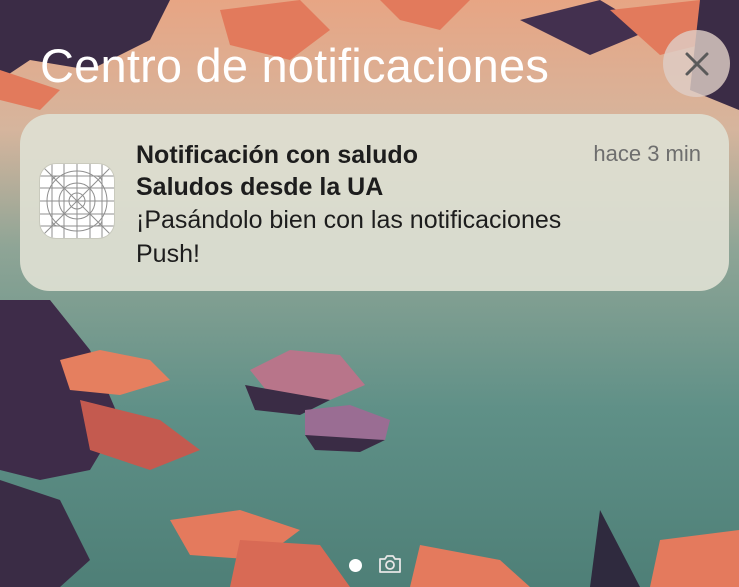 The width and height of the screenshot is (739, 587). I want to click on app-placeholder-icon, so click(77, 201).